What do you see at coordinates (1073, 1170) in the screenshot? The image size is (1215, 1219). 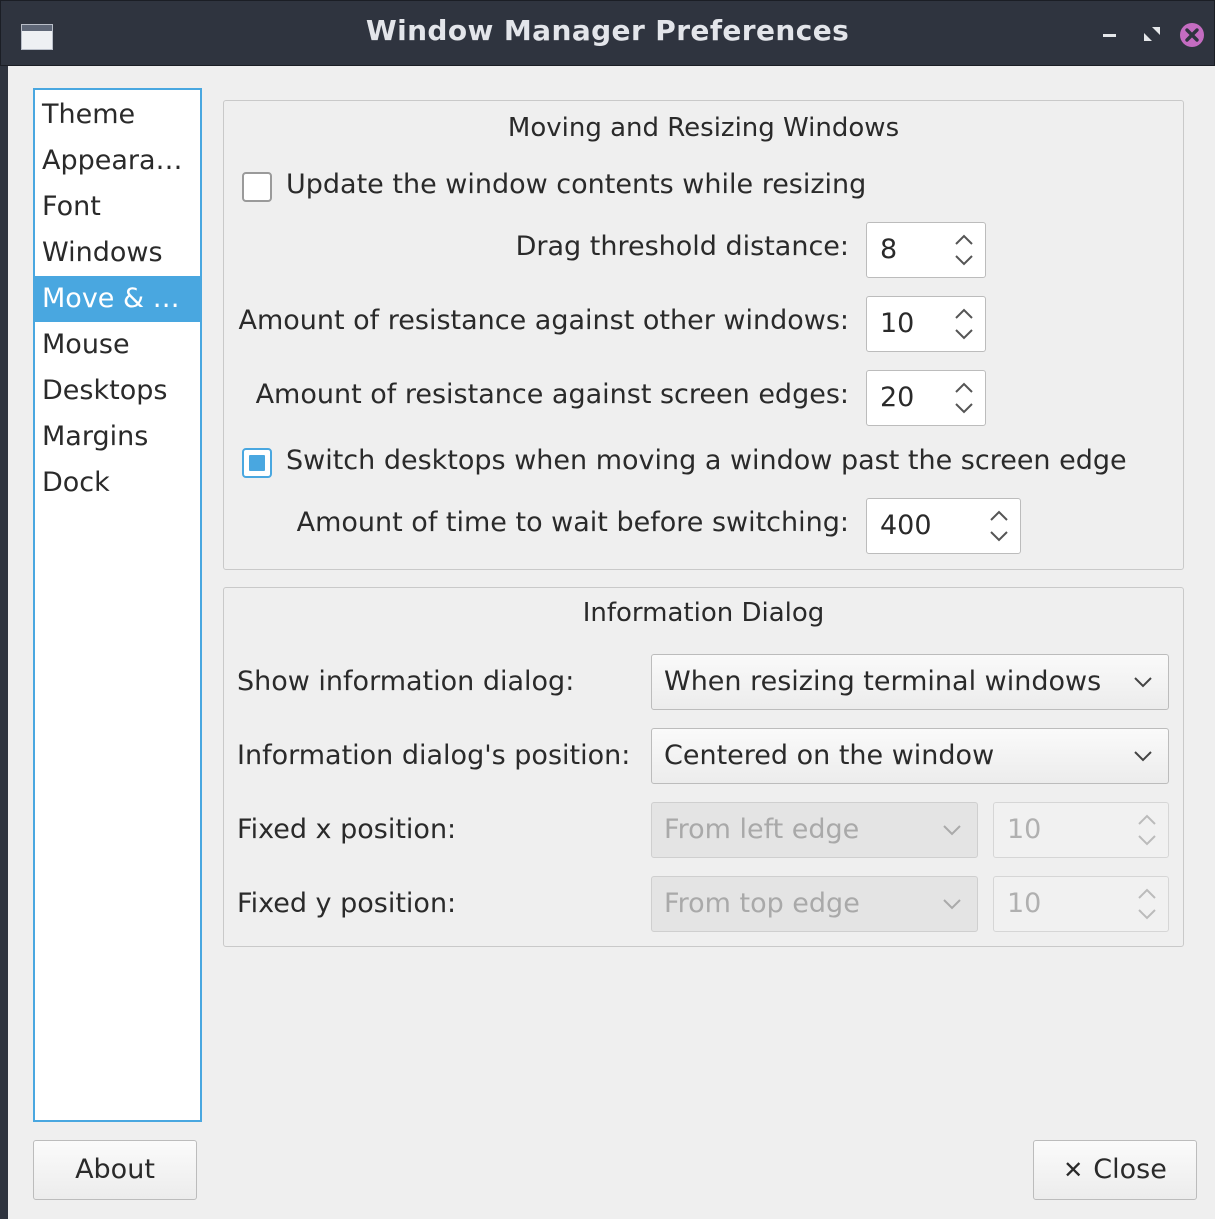 I see `close-x-icon: ✕` at bounding box center [1073, 1170].